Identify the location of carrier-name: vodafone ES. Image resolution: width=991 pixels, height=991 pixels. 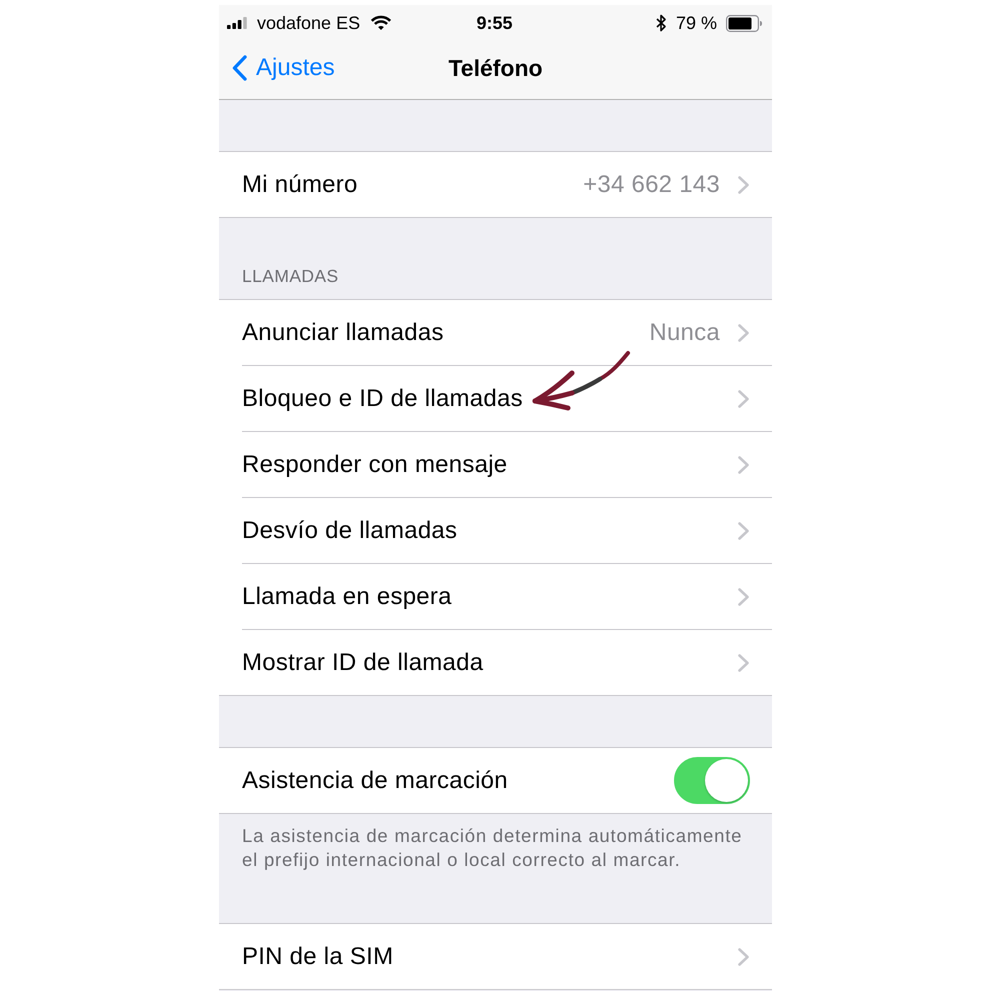
(308, 23).